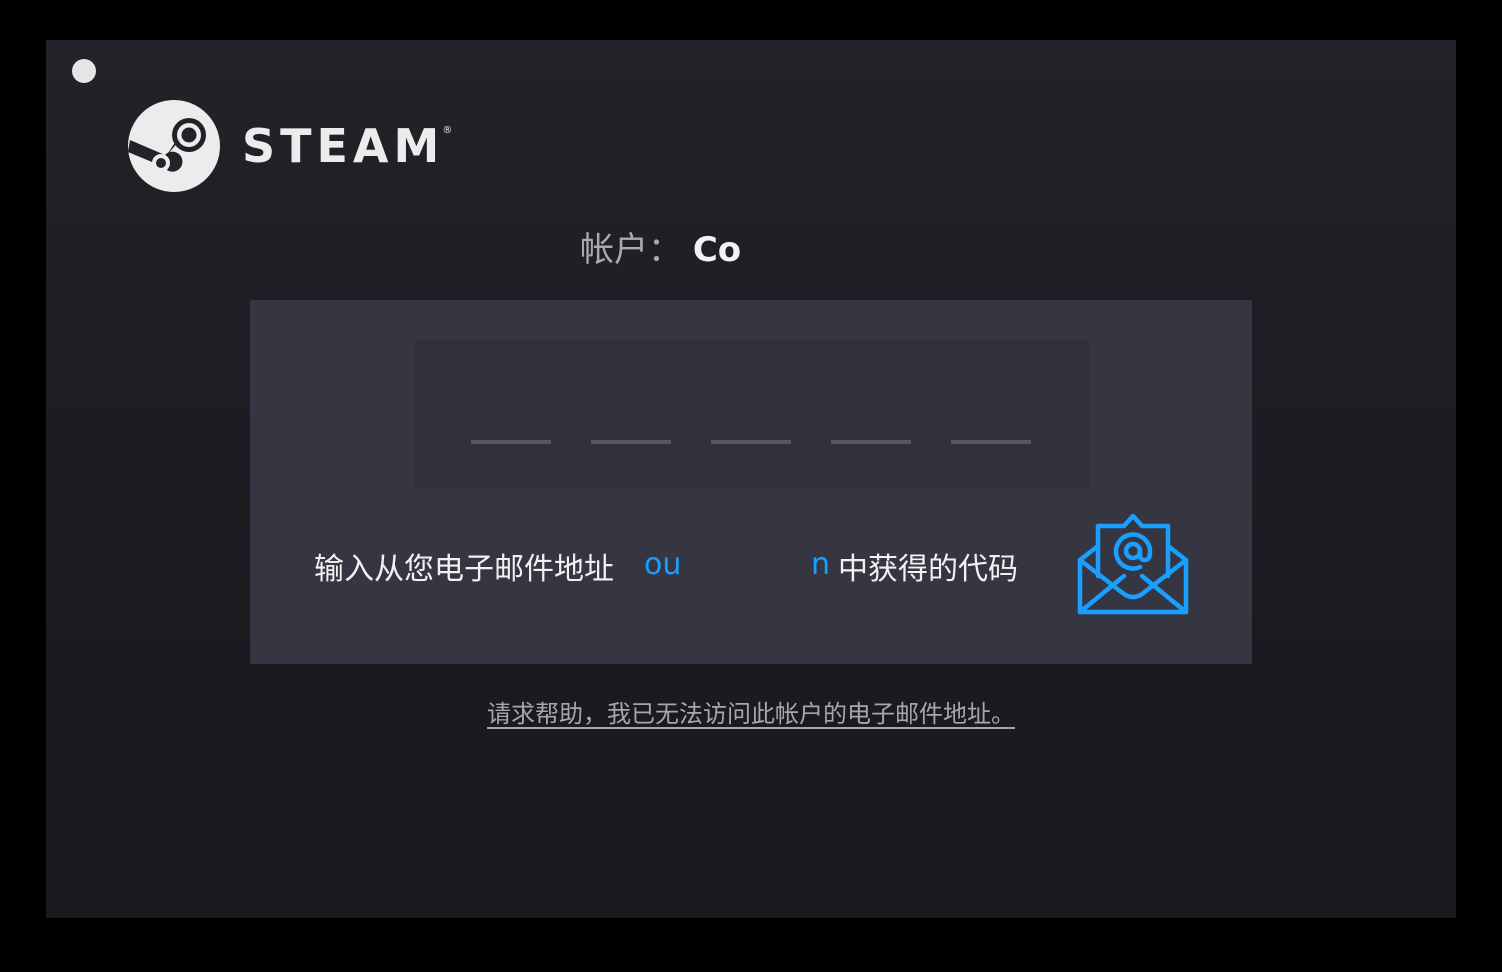 The height and width of the screenshot is (972, 1502). What do you see at coordinates (447, 130) in the screenshot?
I see `registered-mark: ®` at bounding box center [447, 130].